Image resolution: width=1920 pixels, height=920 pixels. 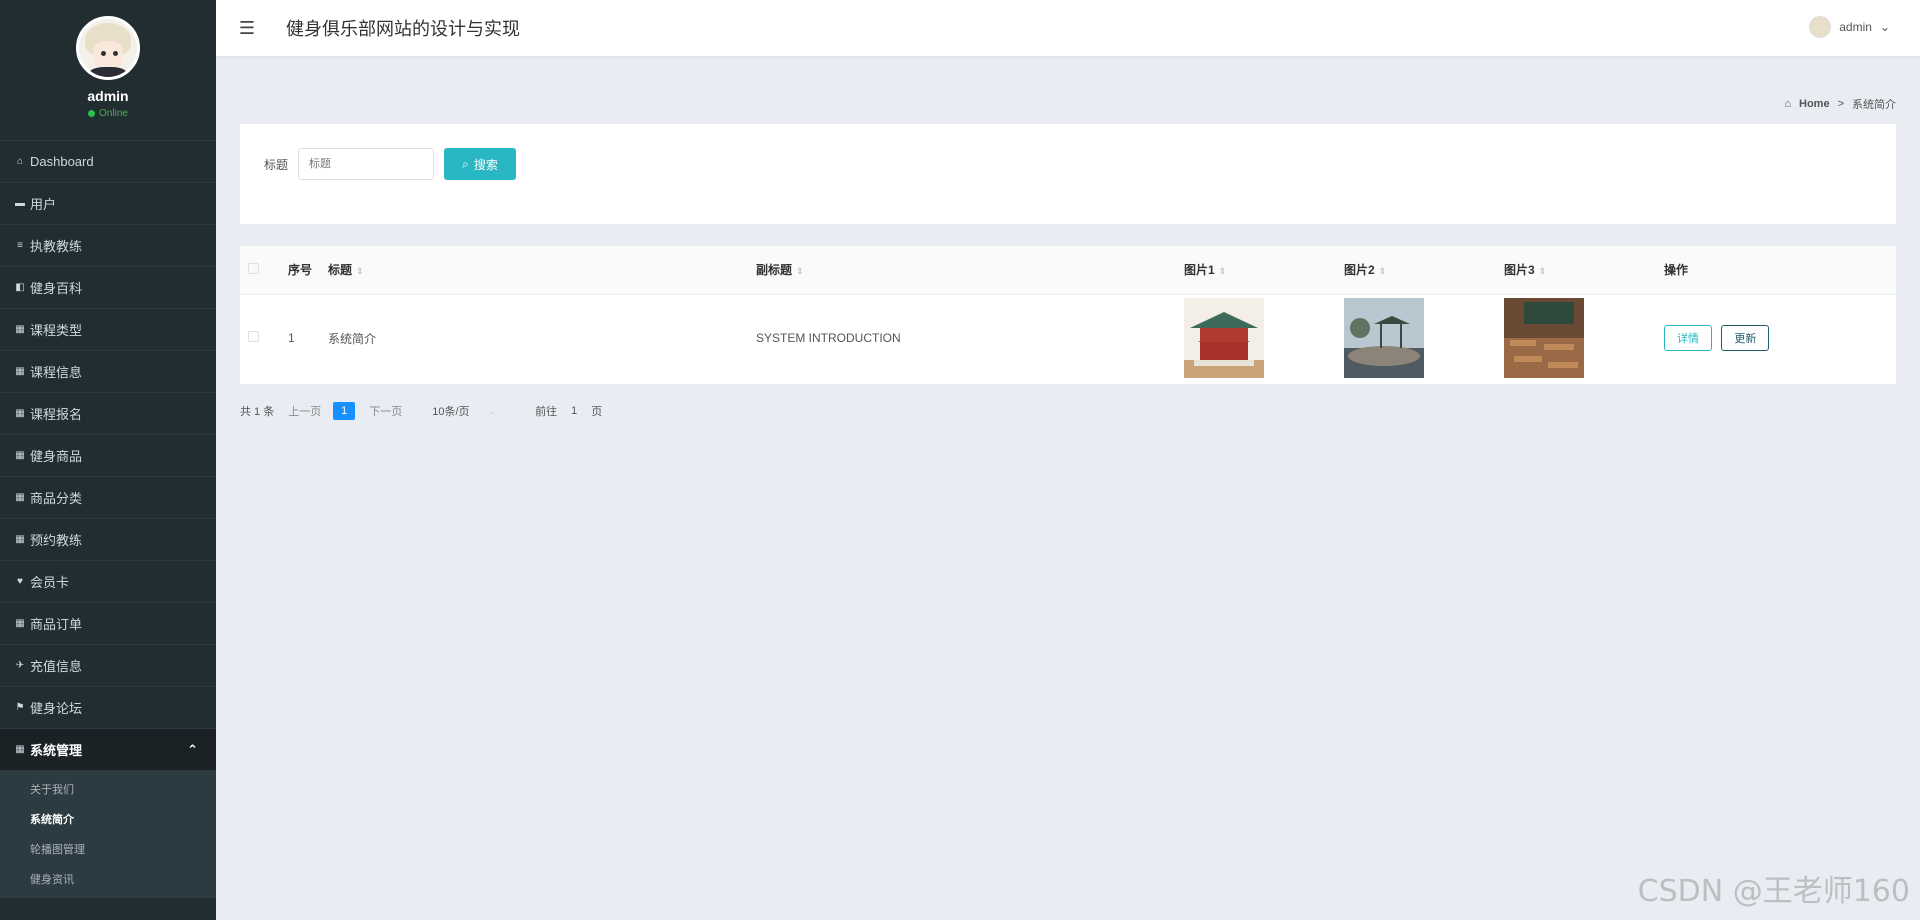 What do you see at coordinates (1384, 338) in the screenshot?
I see `image2-thumbnail` at bounding box center [1384, 338].